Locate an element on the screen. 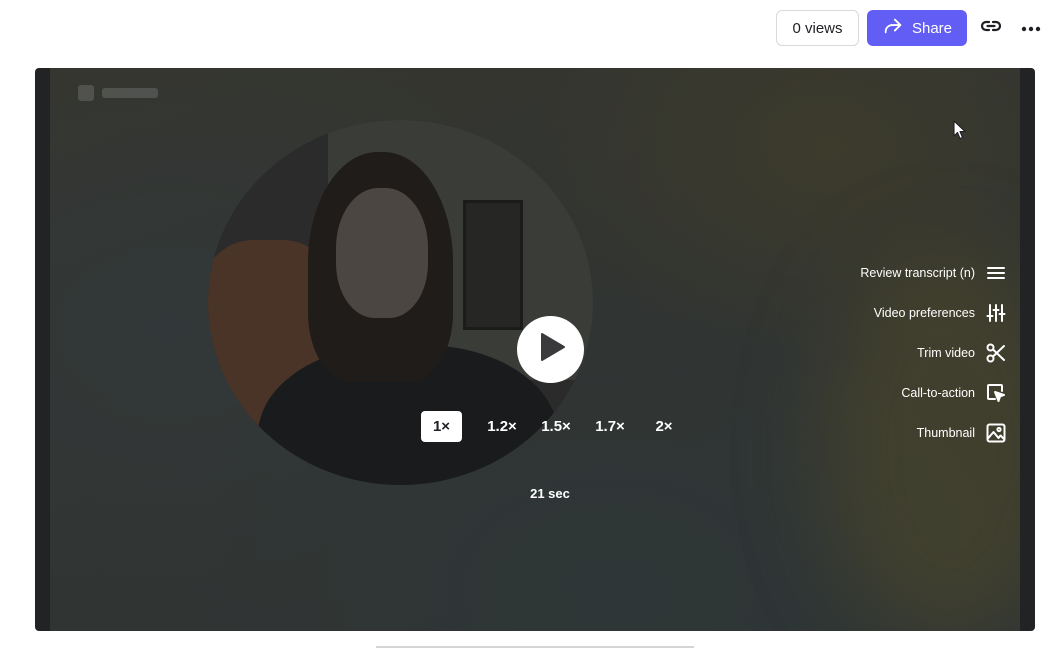 The height and width of the screenshot is (648, 1062). trim-video-label: Trim video is located at coordinates (946, 353).